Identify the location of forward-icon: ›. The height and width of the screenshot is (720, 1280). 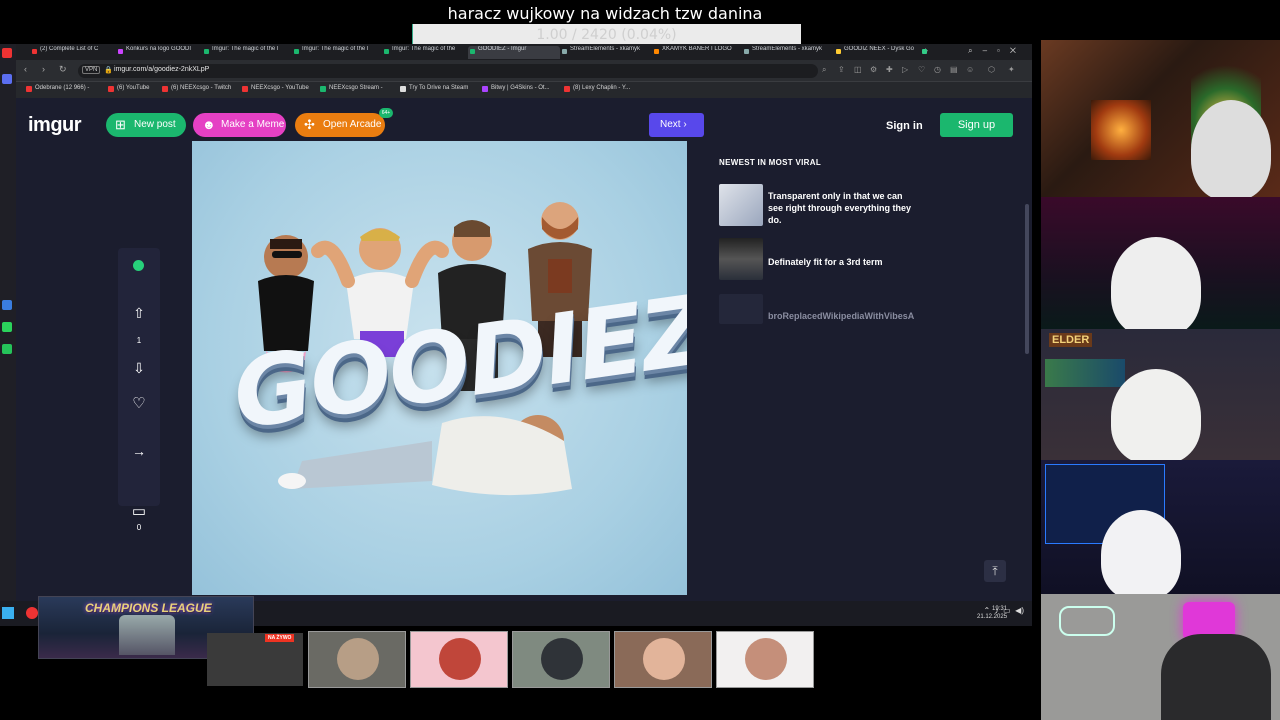
(43, 69).